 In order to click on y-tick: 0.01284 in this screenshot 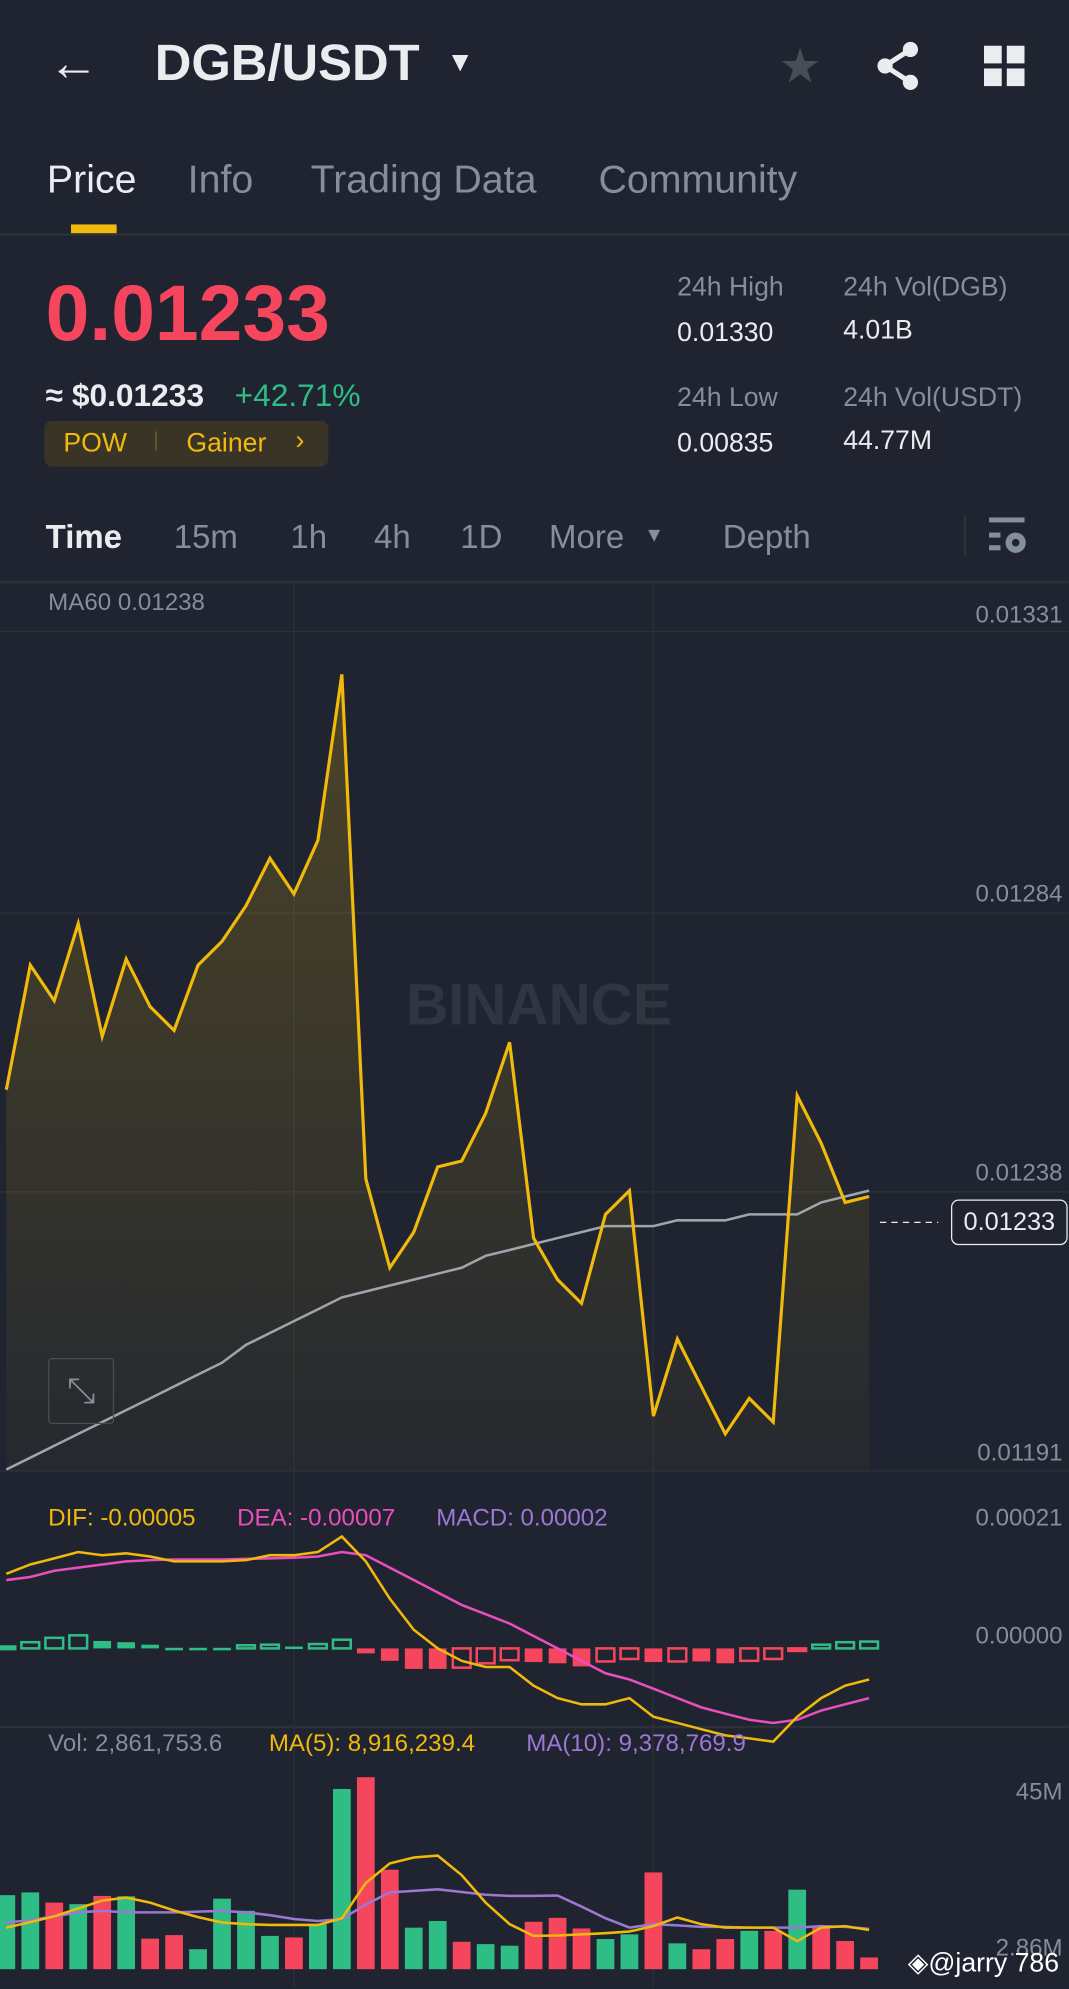, I will do `click(1019, 894)`.